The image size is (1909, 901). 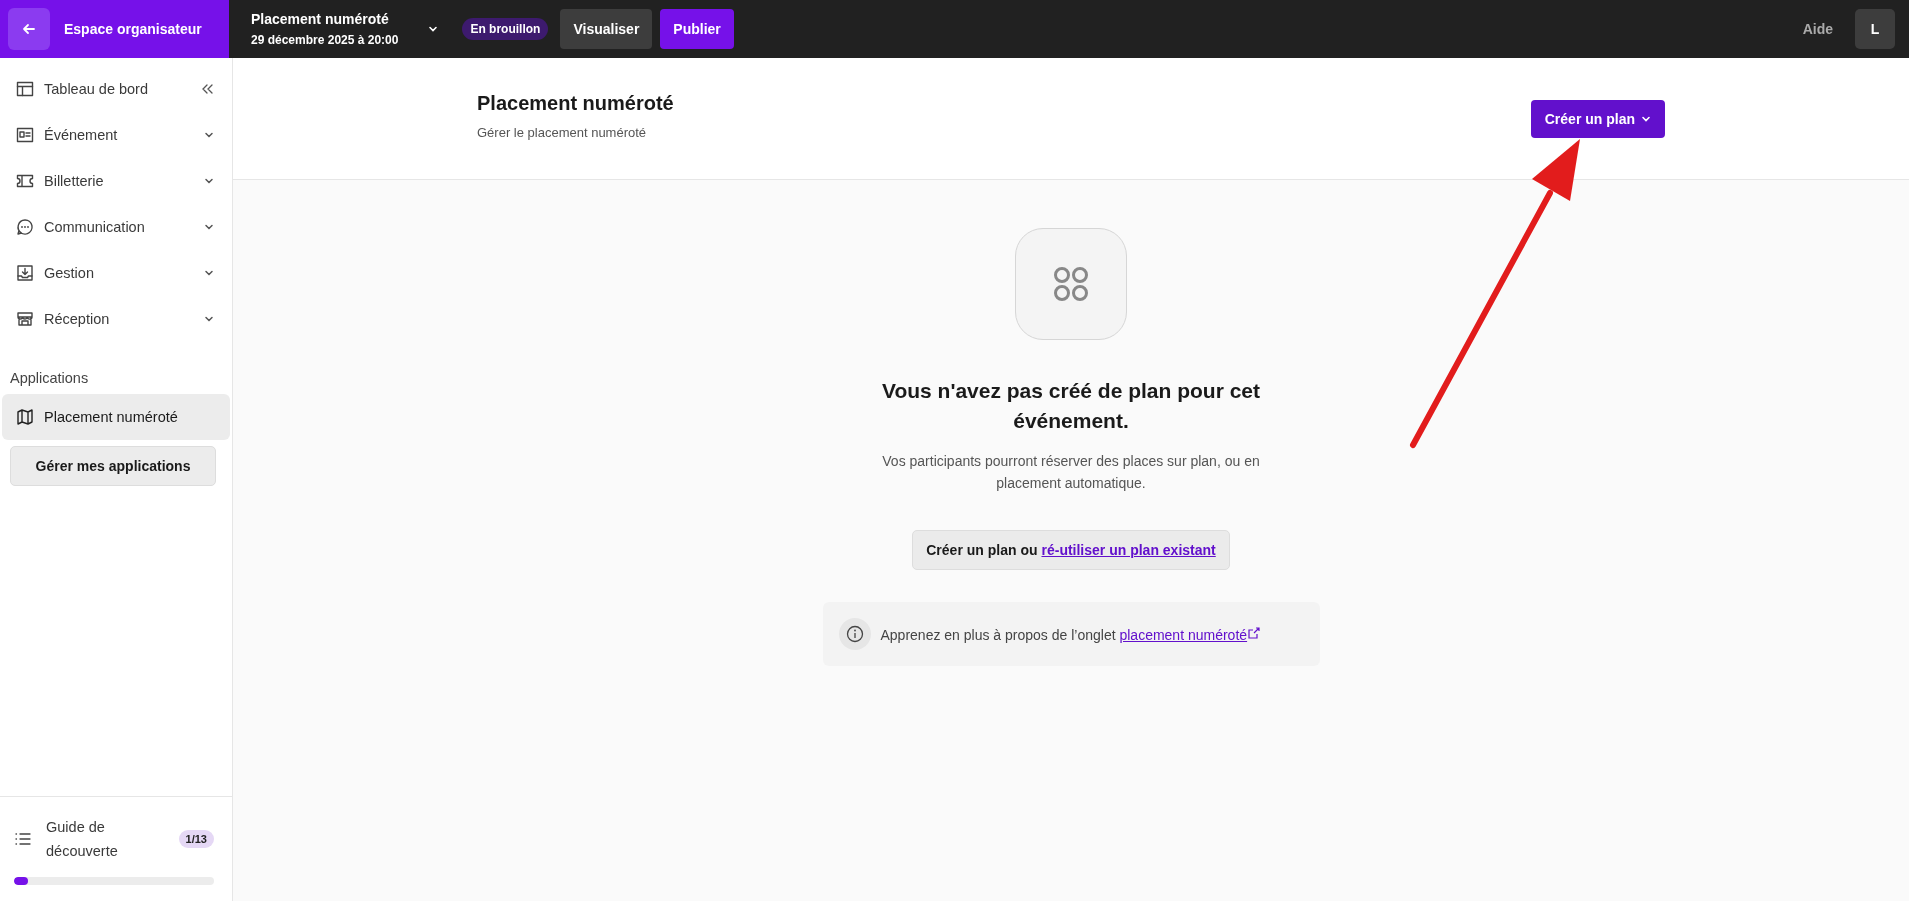 What do you see at coordinates (116, 417) in the screenshot?
I see `sidebar-item: Placement numéroté` at bounding box center [116, 417].